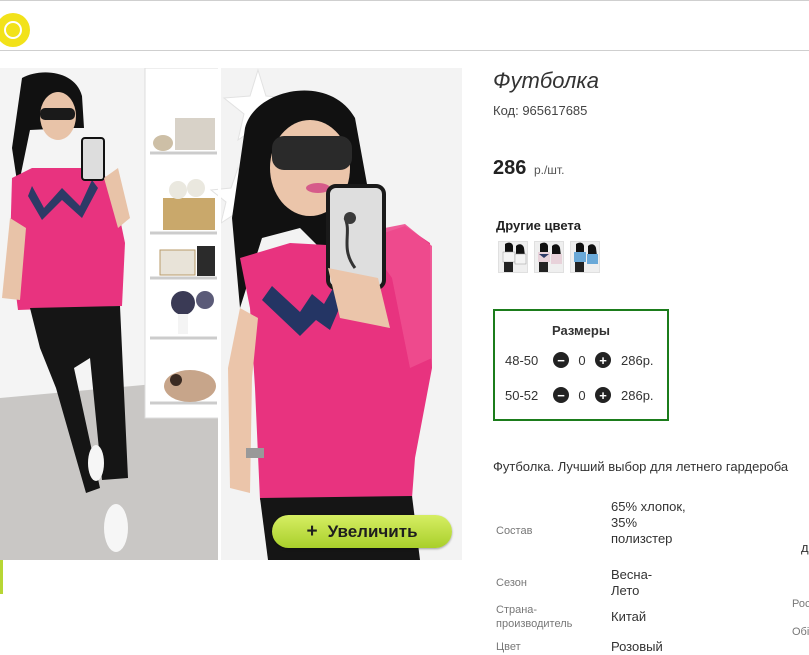 This screenshot has width=809, height=655. I want to click on color-thumb-pink, so click(549, 257).